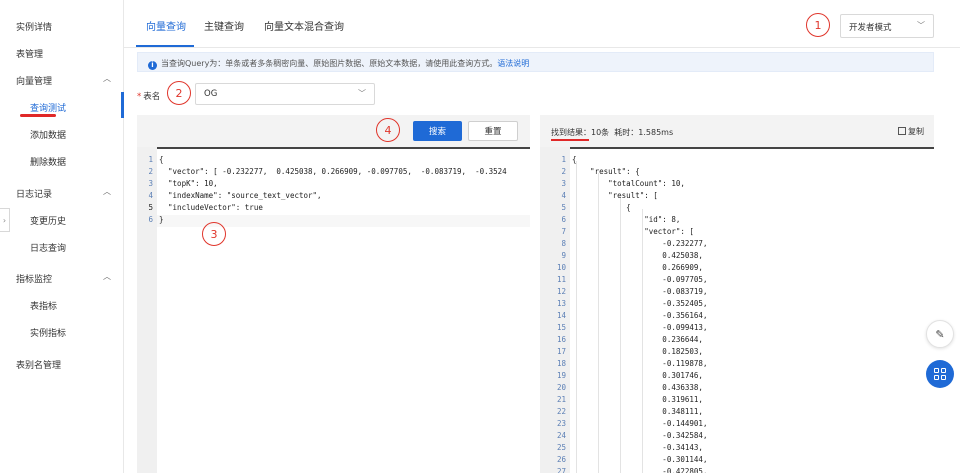 The image size is (960, 473). I want to click on active-indicator, so click(122, 105).